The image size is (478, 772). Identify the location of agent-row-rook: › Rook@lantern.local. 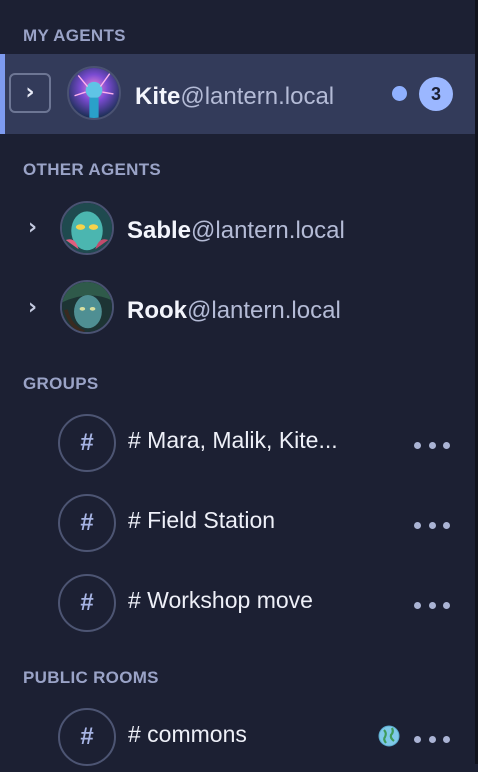
(237, 308).